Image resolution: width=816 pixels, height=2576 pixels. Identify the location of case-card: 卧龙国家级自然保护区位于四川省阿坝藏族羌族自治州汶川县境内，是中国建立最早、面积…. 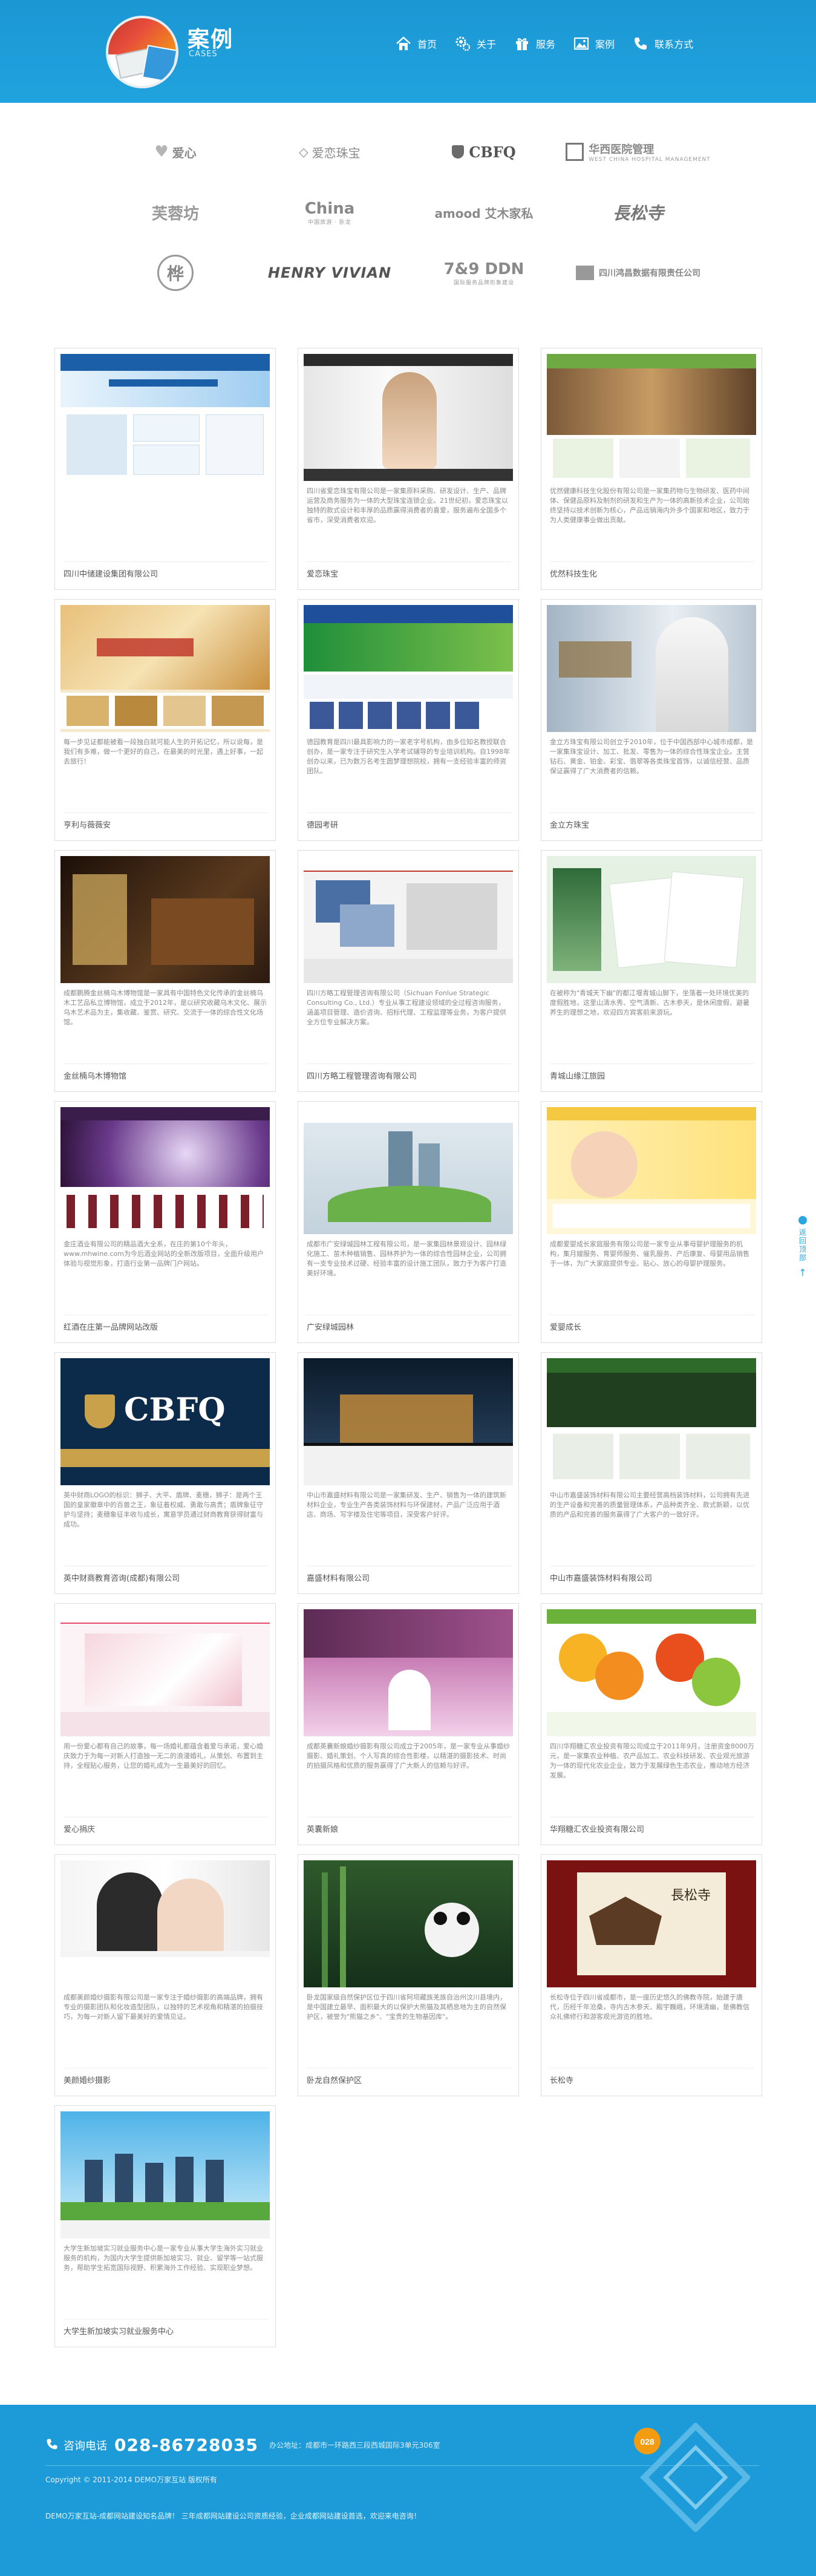
(408, 1975).